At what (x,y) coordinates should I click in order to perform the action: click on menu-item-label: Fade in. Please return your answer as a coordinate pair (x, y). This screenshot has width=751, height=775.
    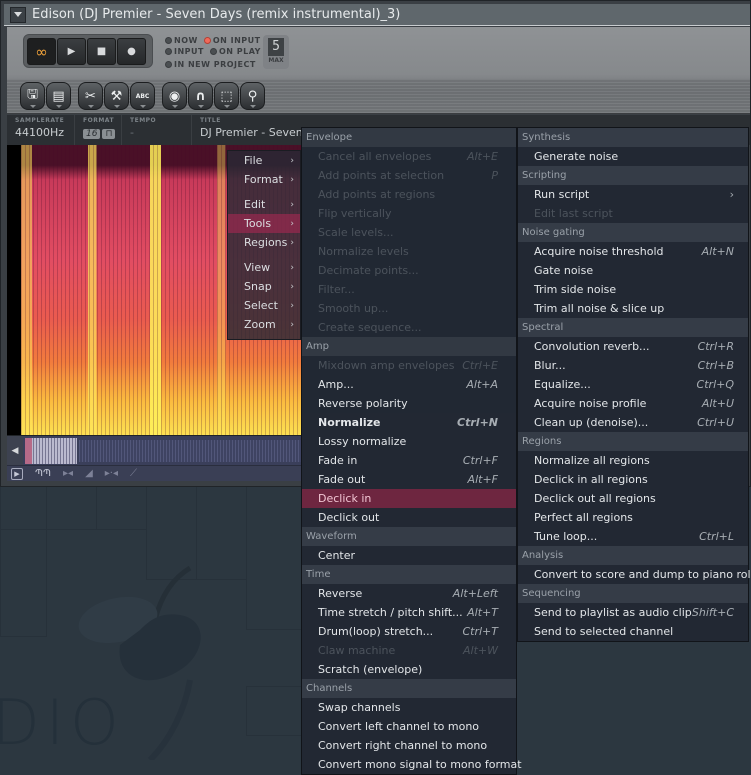
    Looking at the image, I should click on (338, 460).